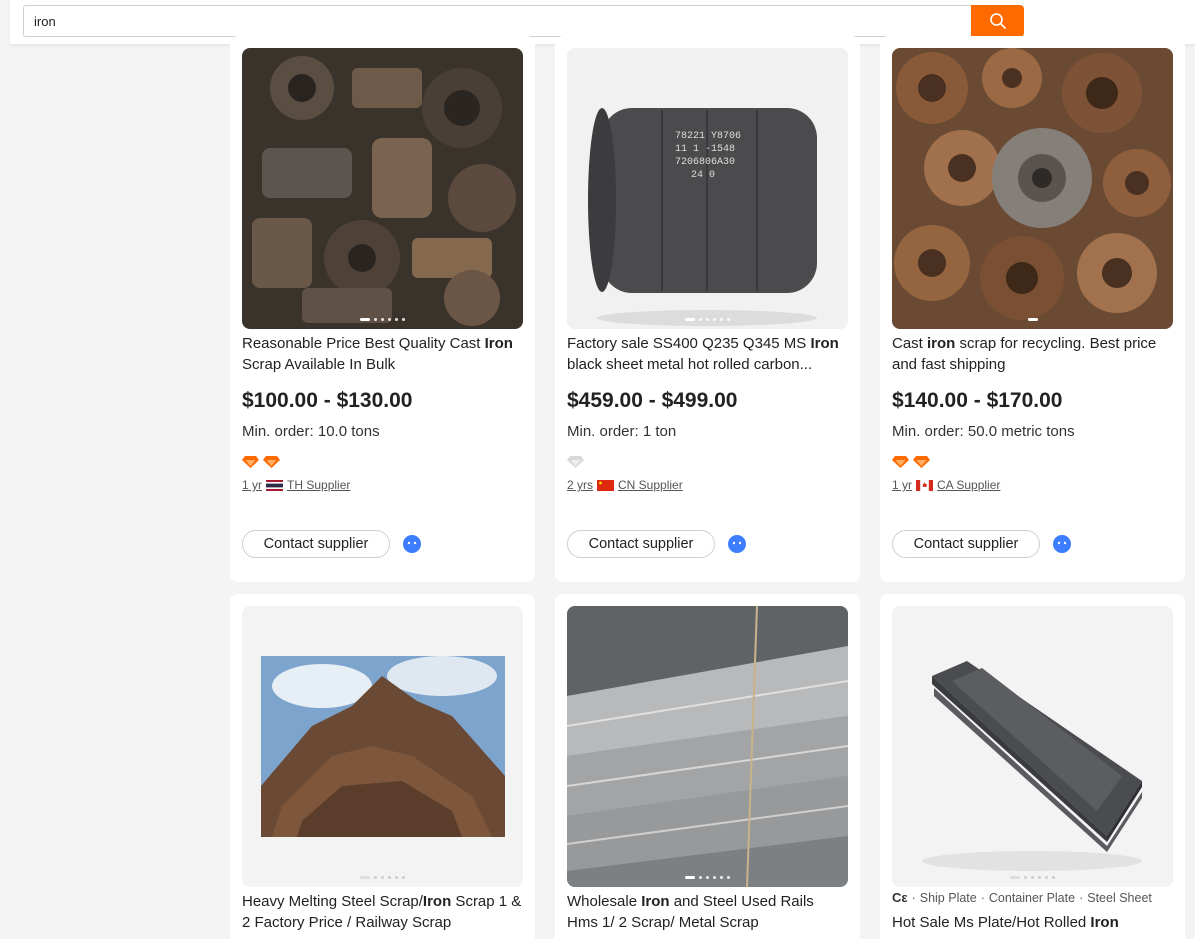 This screenshot has height=939, width=1195. I want to click on ce-mark-icon: Cε, so click(900, 897).